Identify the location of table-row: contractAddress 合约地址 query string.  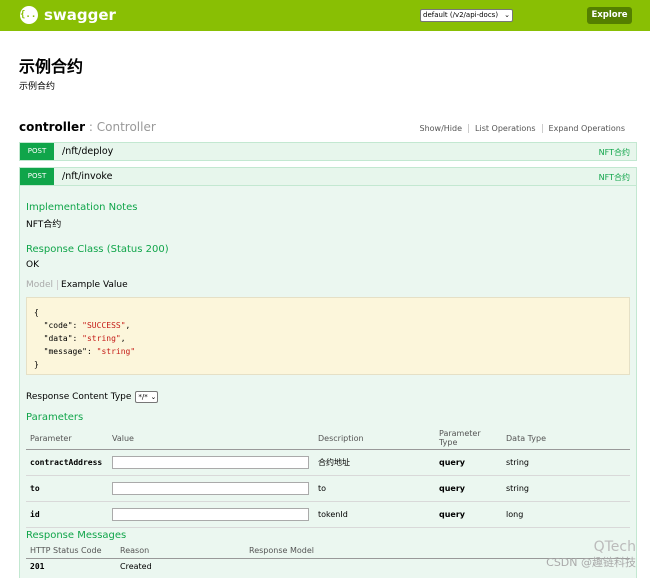
(328, 462).